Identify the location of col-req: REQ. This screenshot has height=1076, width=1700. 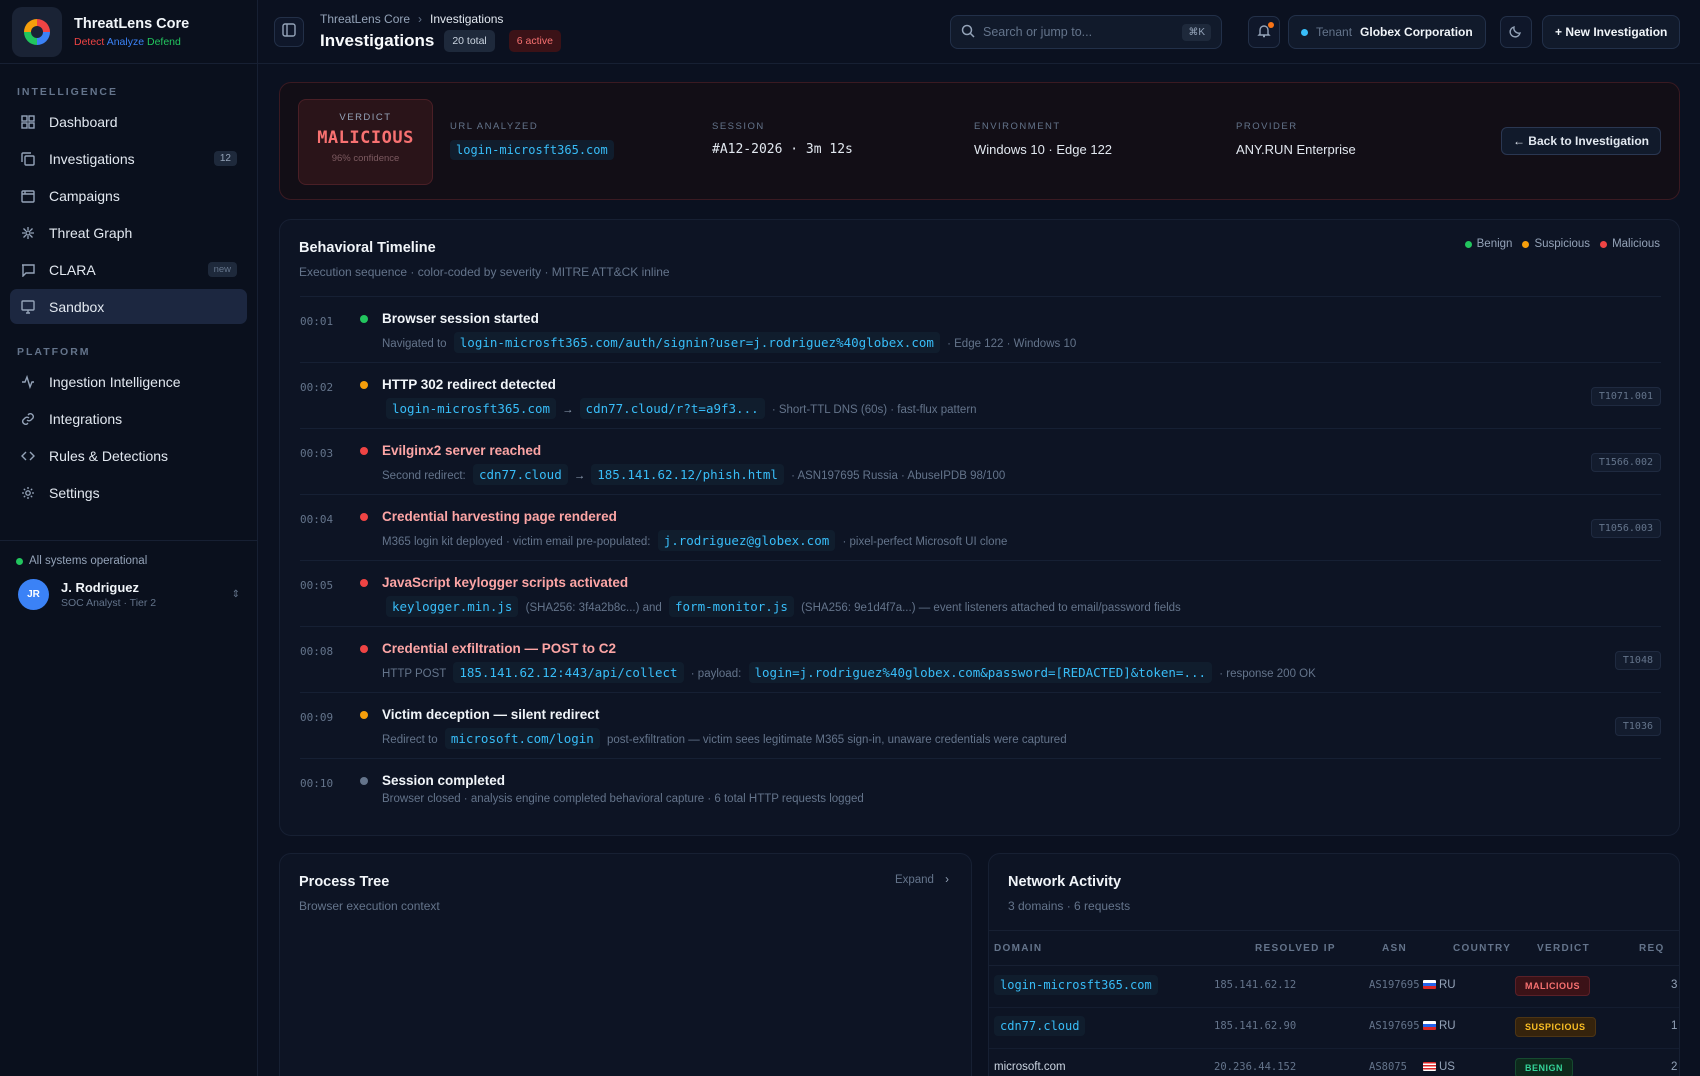
(1652, 948).